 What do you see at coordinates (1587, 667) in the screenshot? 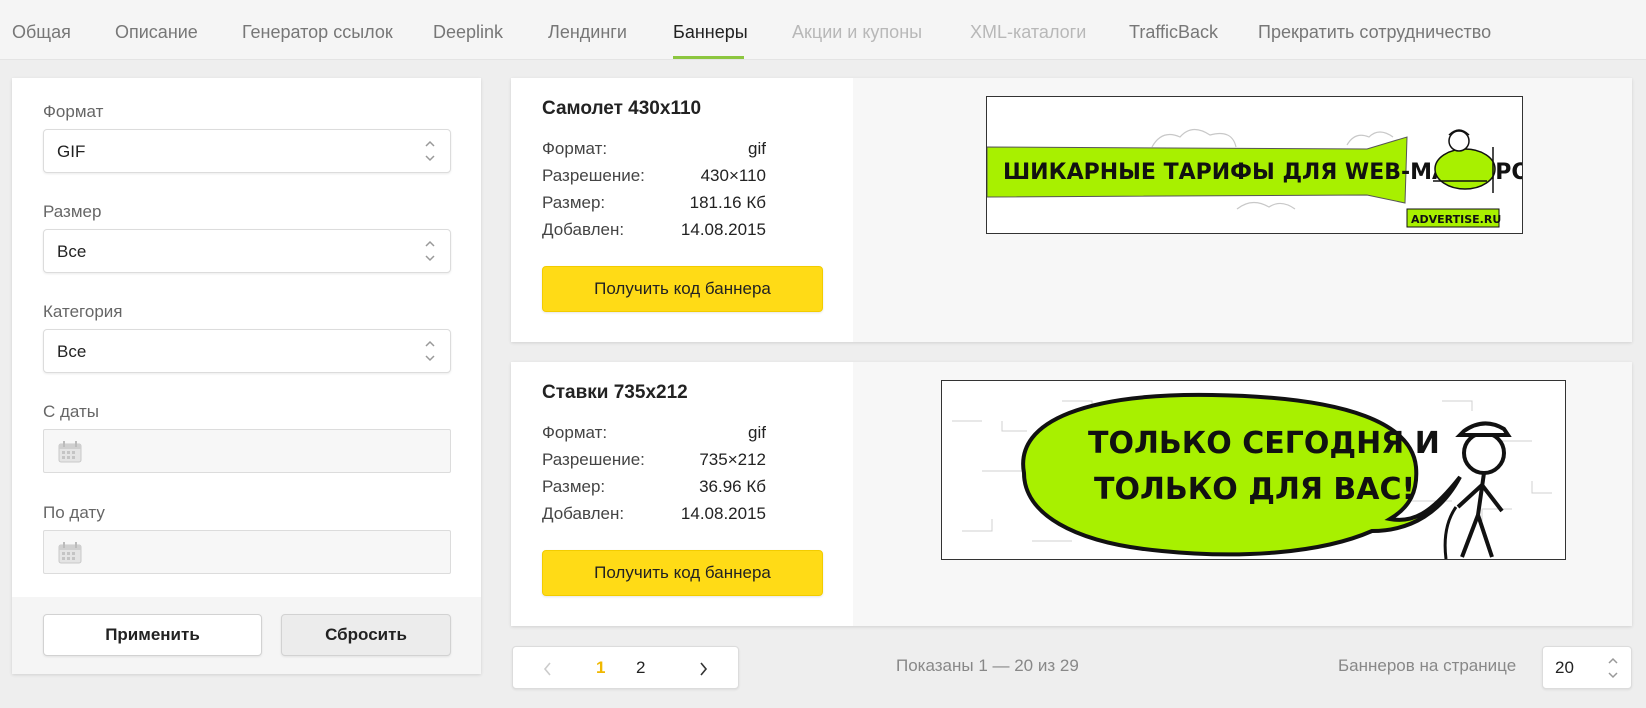
I see `per-page-select: 20` at bounding box center [1587, 667].